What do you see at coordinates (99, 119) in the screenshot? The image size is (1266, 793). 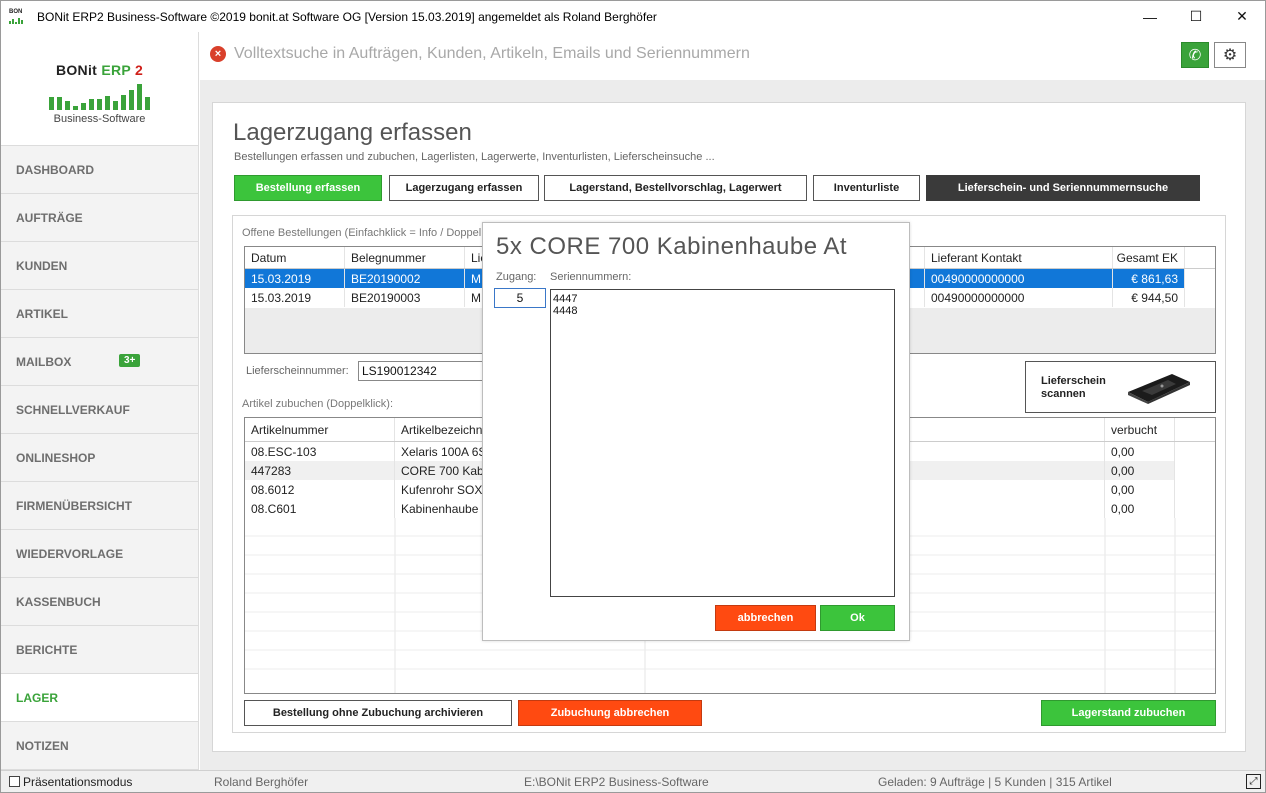 I see `brand-tagline: Business-Software` at bounding box center [99, 119].